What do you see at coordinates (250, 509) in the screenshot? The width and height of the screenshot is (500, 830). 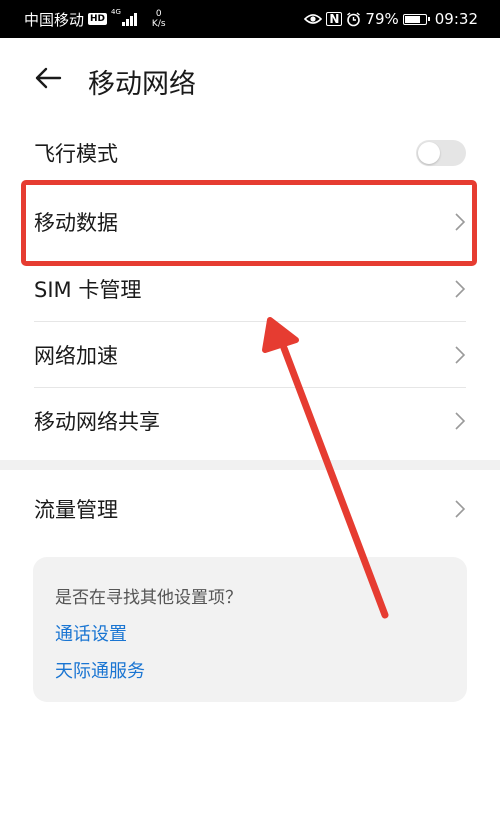 I see `traffic-management-row: 流量管理` at bounding box center [250, 509].